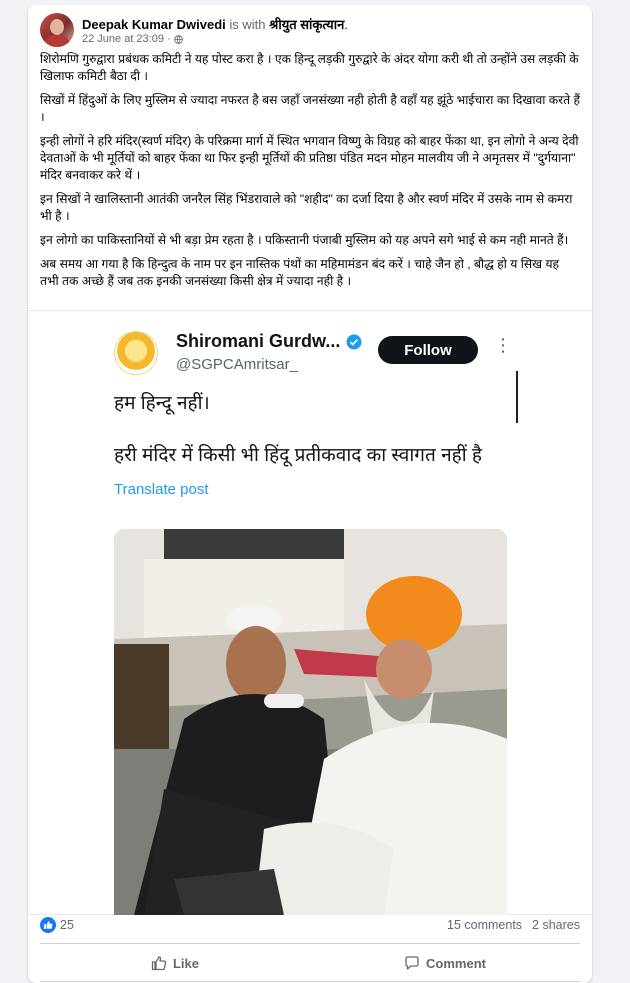 The width and height of the screenshot is (630, 983). I want to click on divider, so click(310, 943).